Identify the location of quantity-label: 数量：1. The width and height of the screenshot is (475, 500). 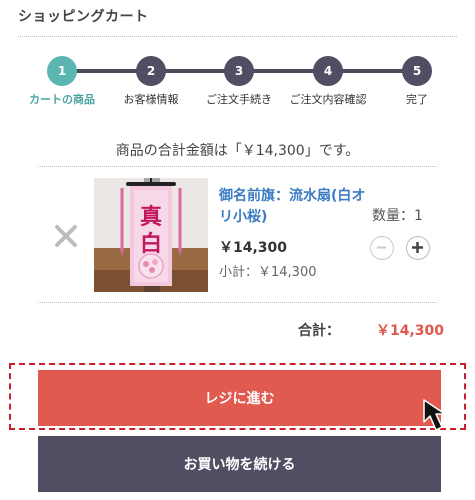
(397, 216).